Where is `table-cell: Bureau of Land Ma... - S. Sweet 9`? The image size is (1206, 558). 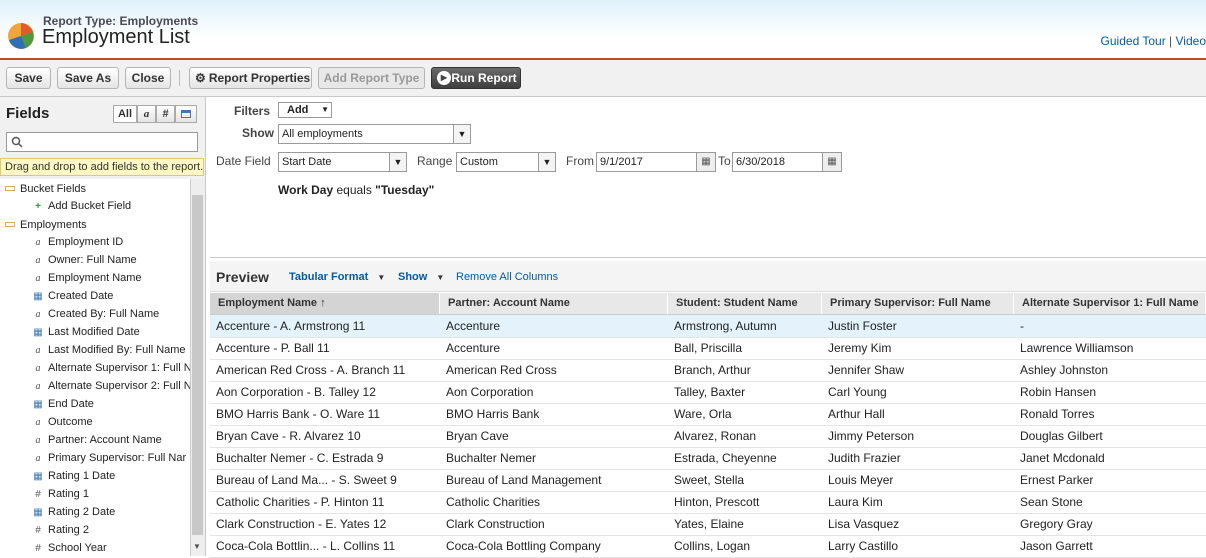
table-cell: Bureau of Land Ma... - S. Sweet 9 is located at coordinates (306, 480).